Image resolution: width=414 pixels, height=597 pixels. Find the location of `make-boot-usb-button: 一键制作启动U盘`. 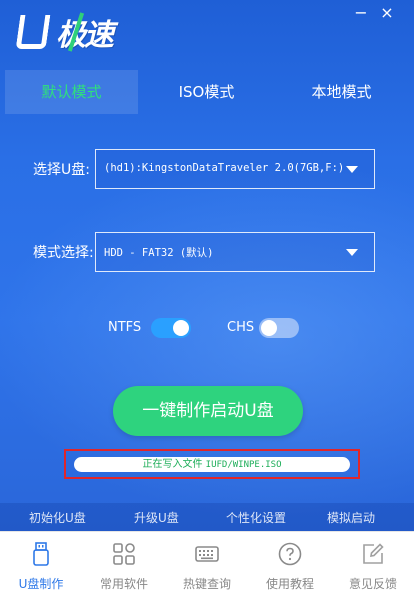

make-boot-usb-button: 一键制作启动U盘 is located at coordinates (208, 411).